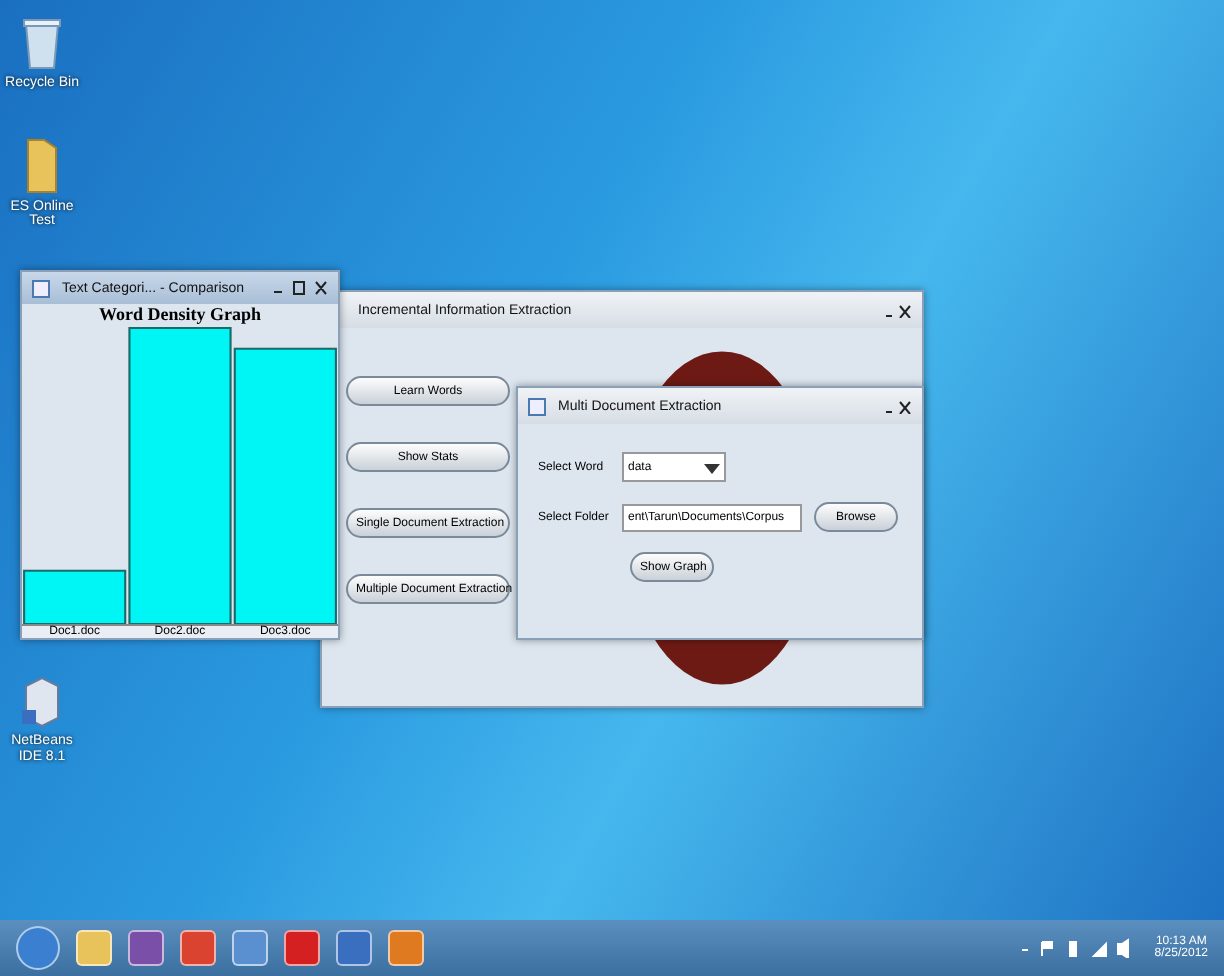  What do you see at coordinates (38, 948) in the screenshot?
I see `start-orb-icon` at bounding box center [38, 948].